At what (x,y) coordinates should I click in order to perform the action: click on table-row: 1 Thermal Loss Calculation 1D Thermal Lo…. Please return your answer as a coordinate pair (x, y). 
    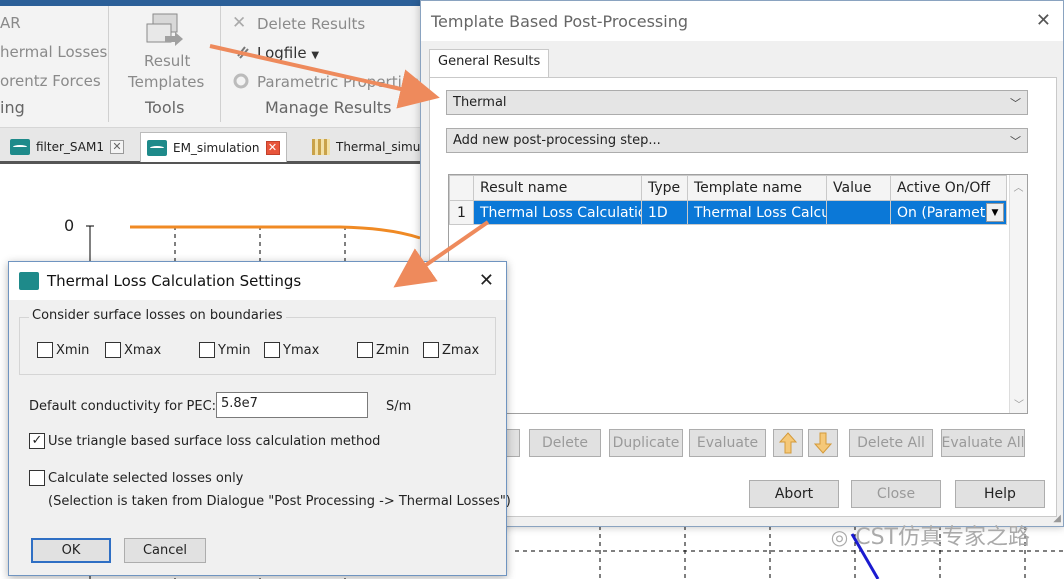
    Looking at the image, I should click on (728, 212).